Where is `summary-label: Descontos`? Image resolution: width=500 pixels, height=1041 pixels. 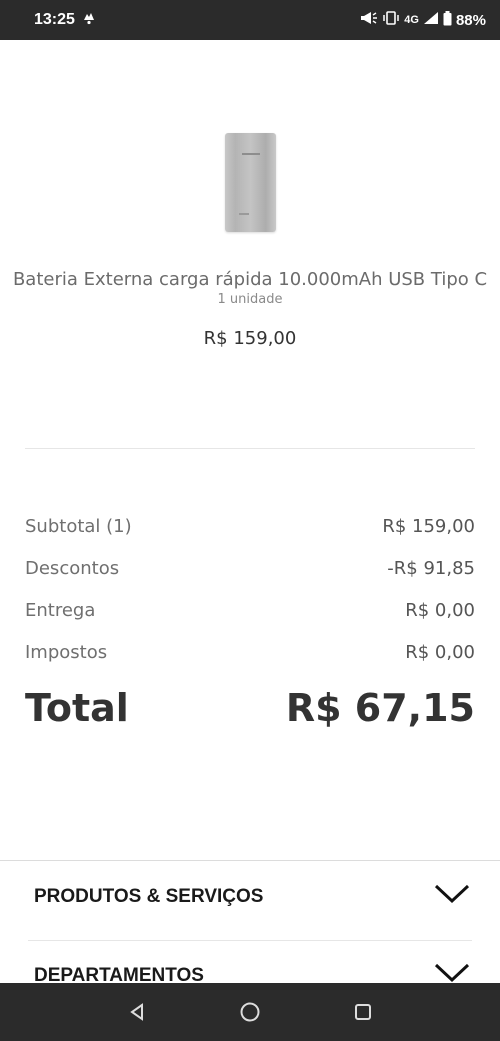
summary-label: Descontos is located at coordinates (72, 568).